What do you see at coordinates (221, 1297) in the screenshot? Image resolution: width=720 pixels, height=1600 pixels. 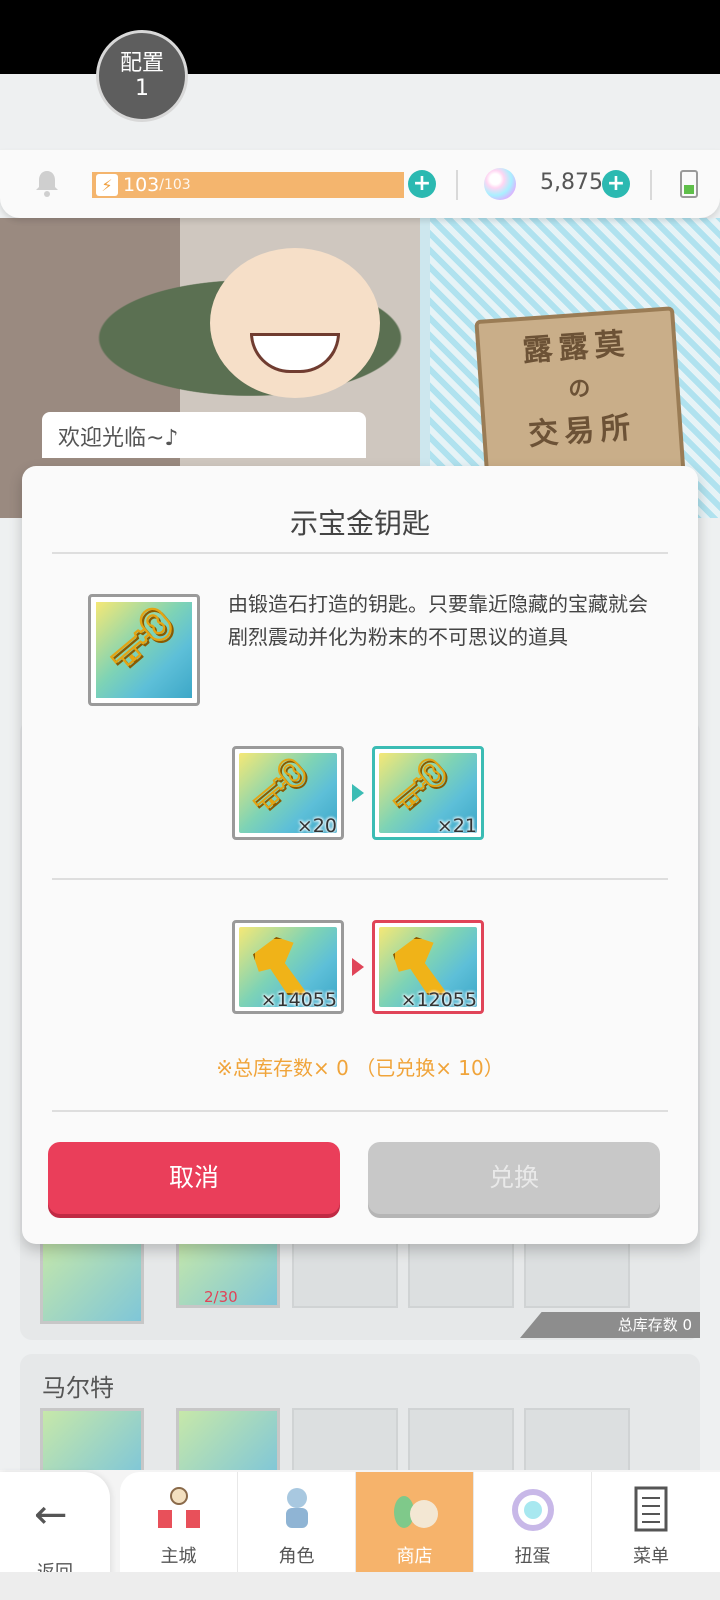 I see `progress-count: 2/30` at bounding box center [221, 1297].